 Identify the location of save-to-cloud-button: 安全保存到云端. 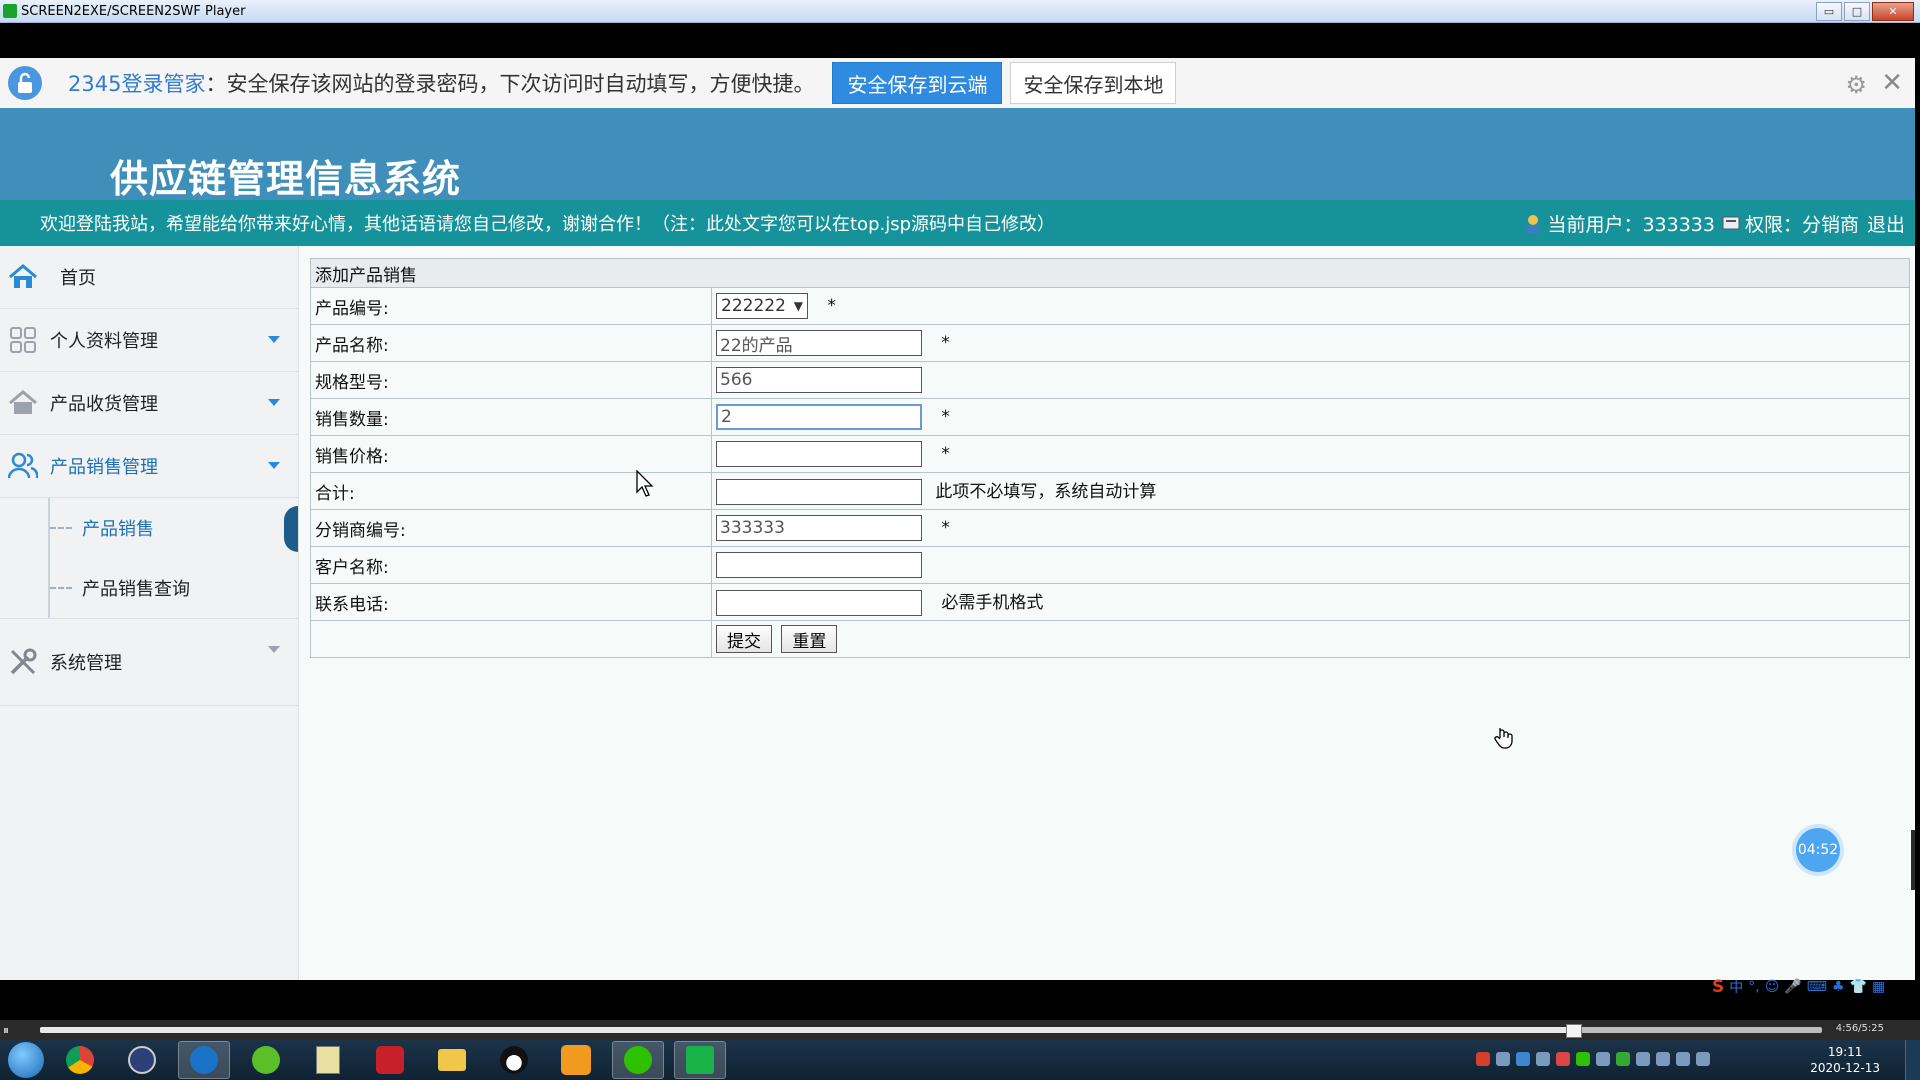
(917, 83).